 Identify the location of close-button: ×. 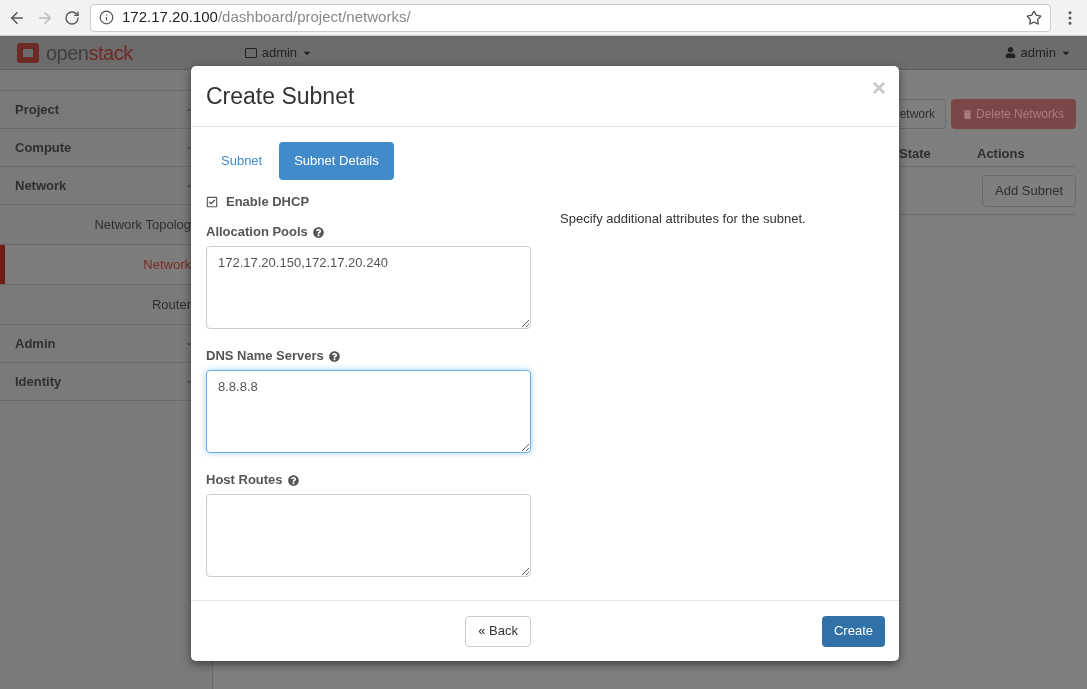
(879, 88).